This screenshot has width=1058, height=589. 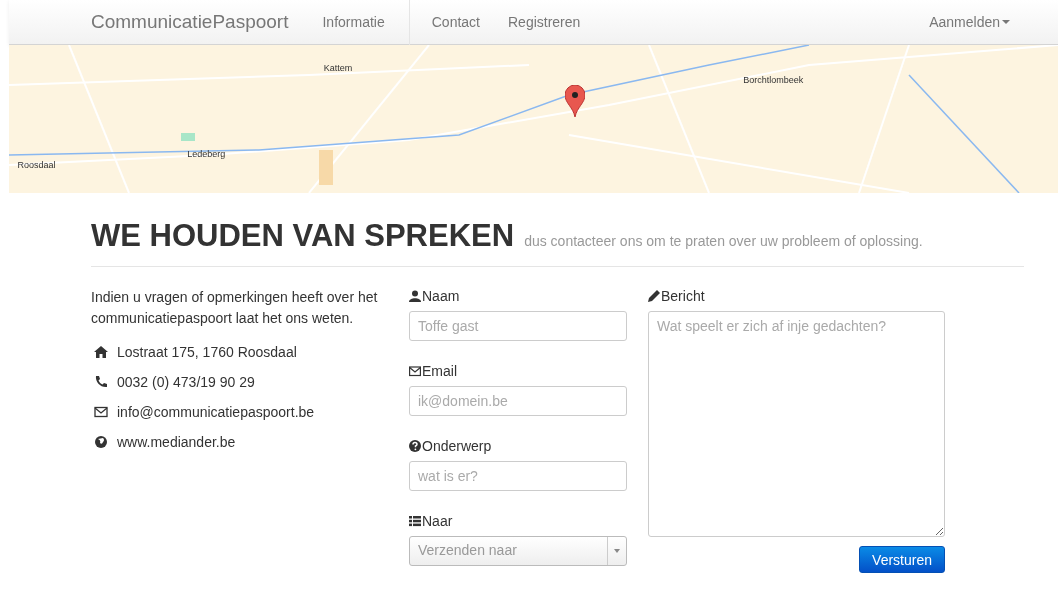 I want to click on login-dropdown: Aanmelden, so click(x=969, y=22).